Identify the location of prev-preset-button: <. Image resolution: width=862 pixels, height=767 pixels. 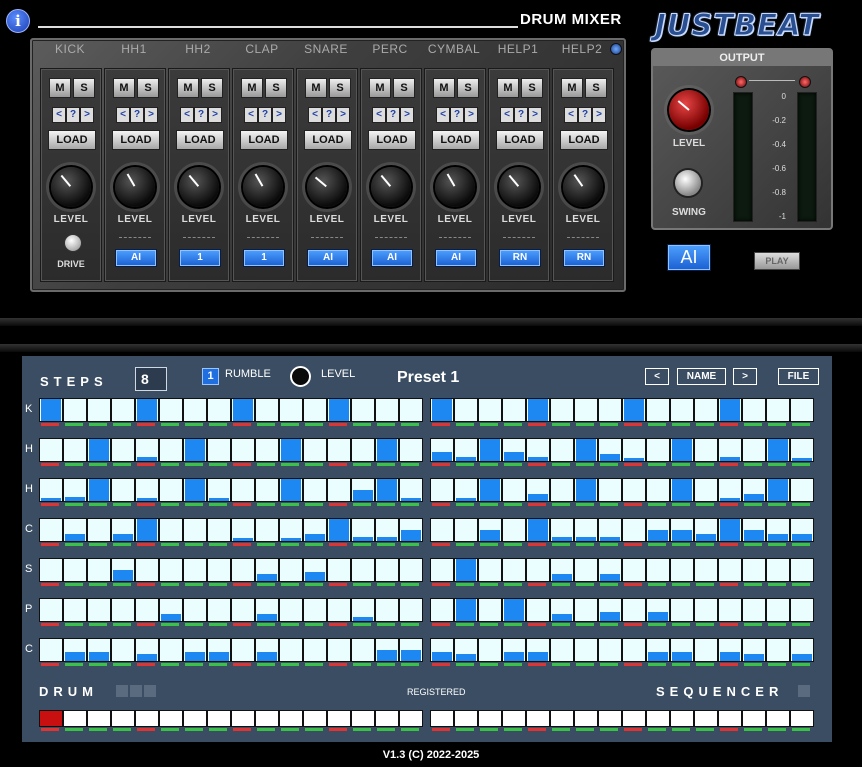
(657, 376).